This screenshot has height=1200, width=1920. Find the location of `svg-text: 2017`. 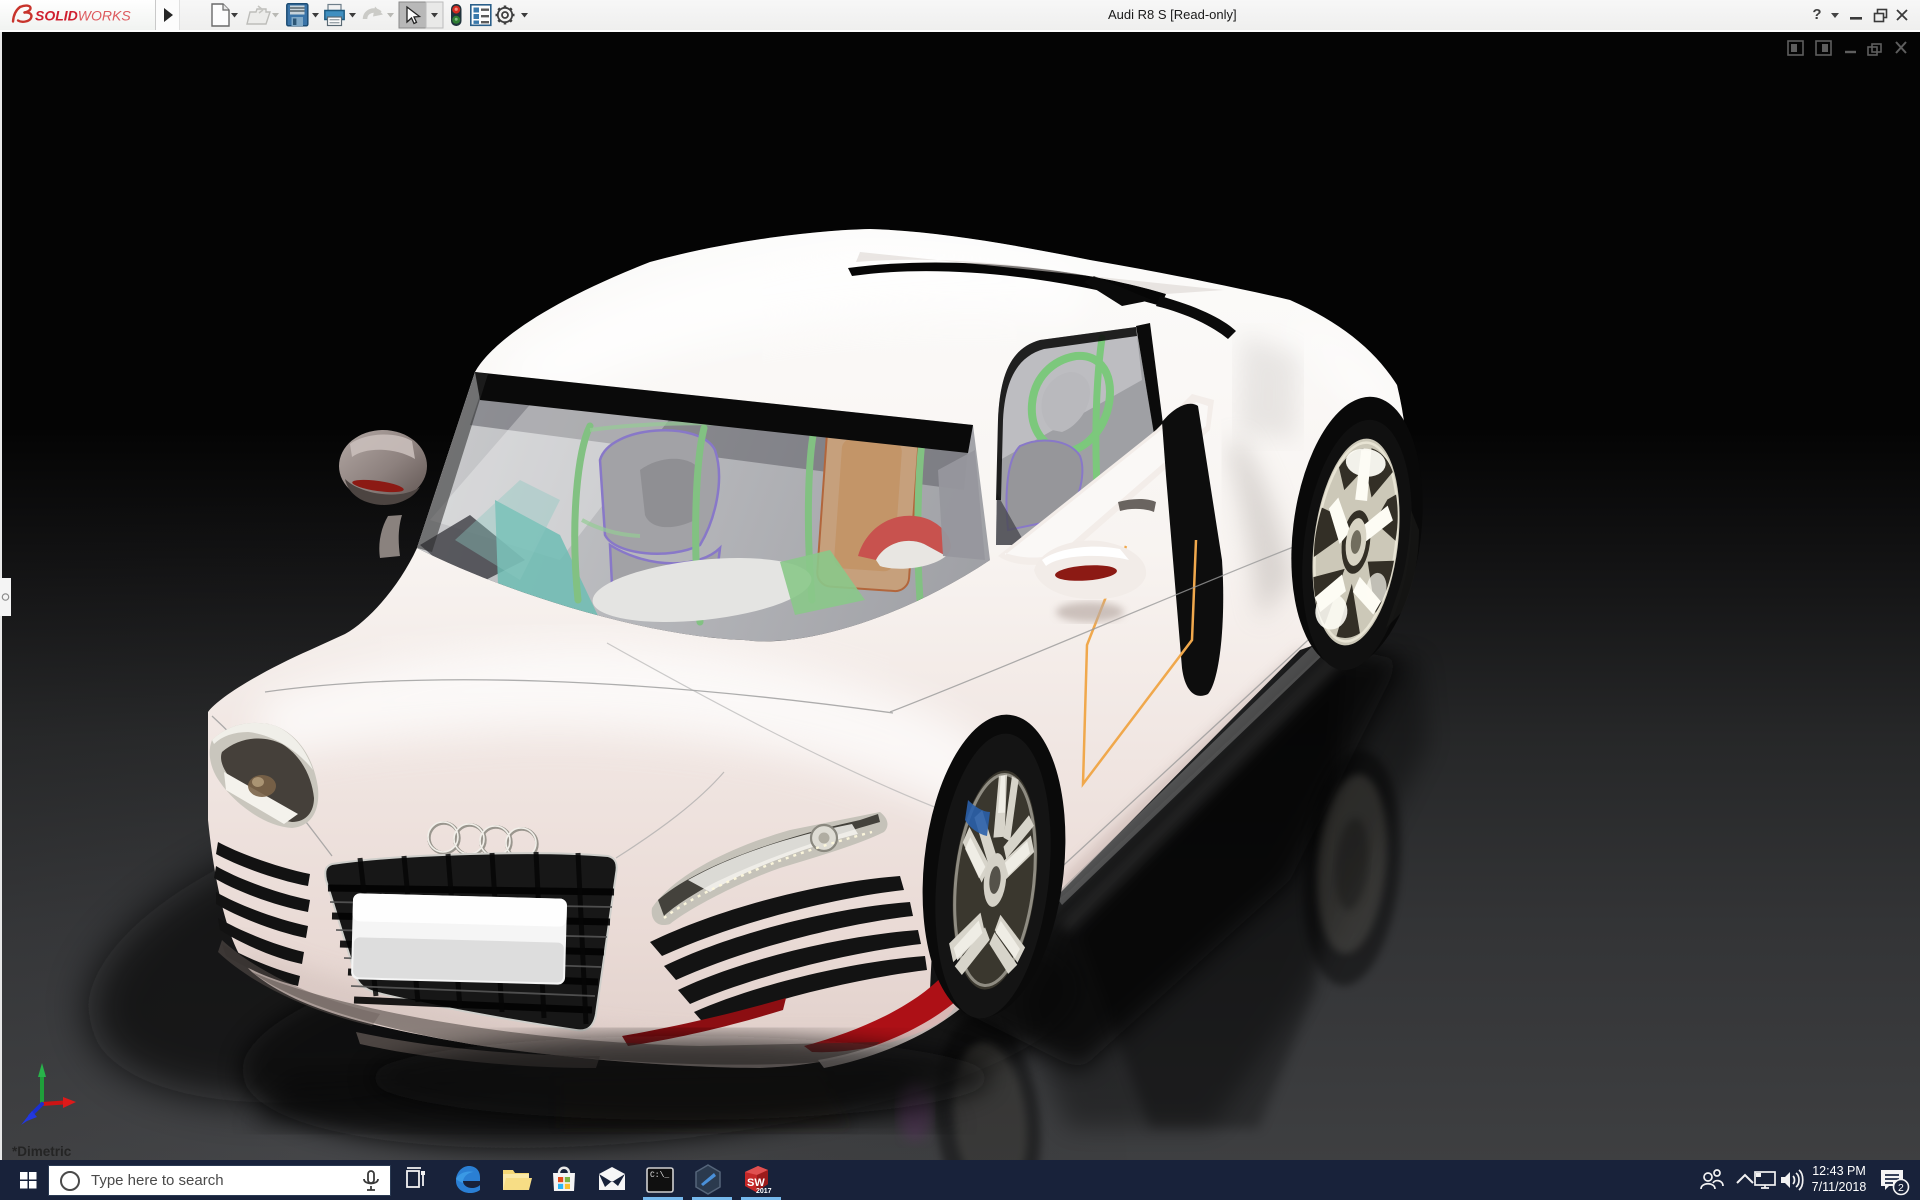

svg-text: 2017 is located at coordinates (764, 1191).